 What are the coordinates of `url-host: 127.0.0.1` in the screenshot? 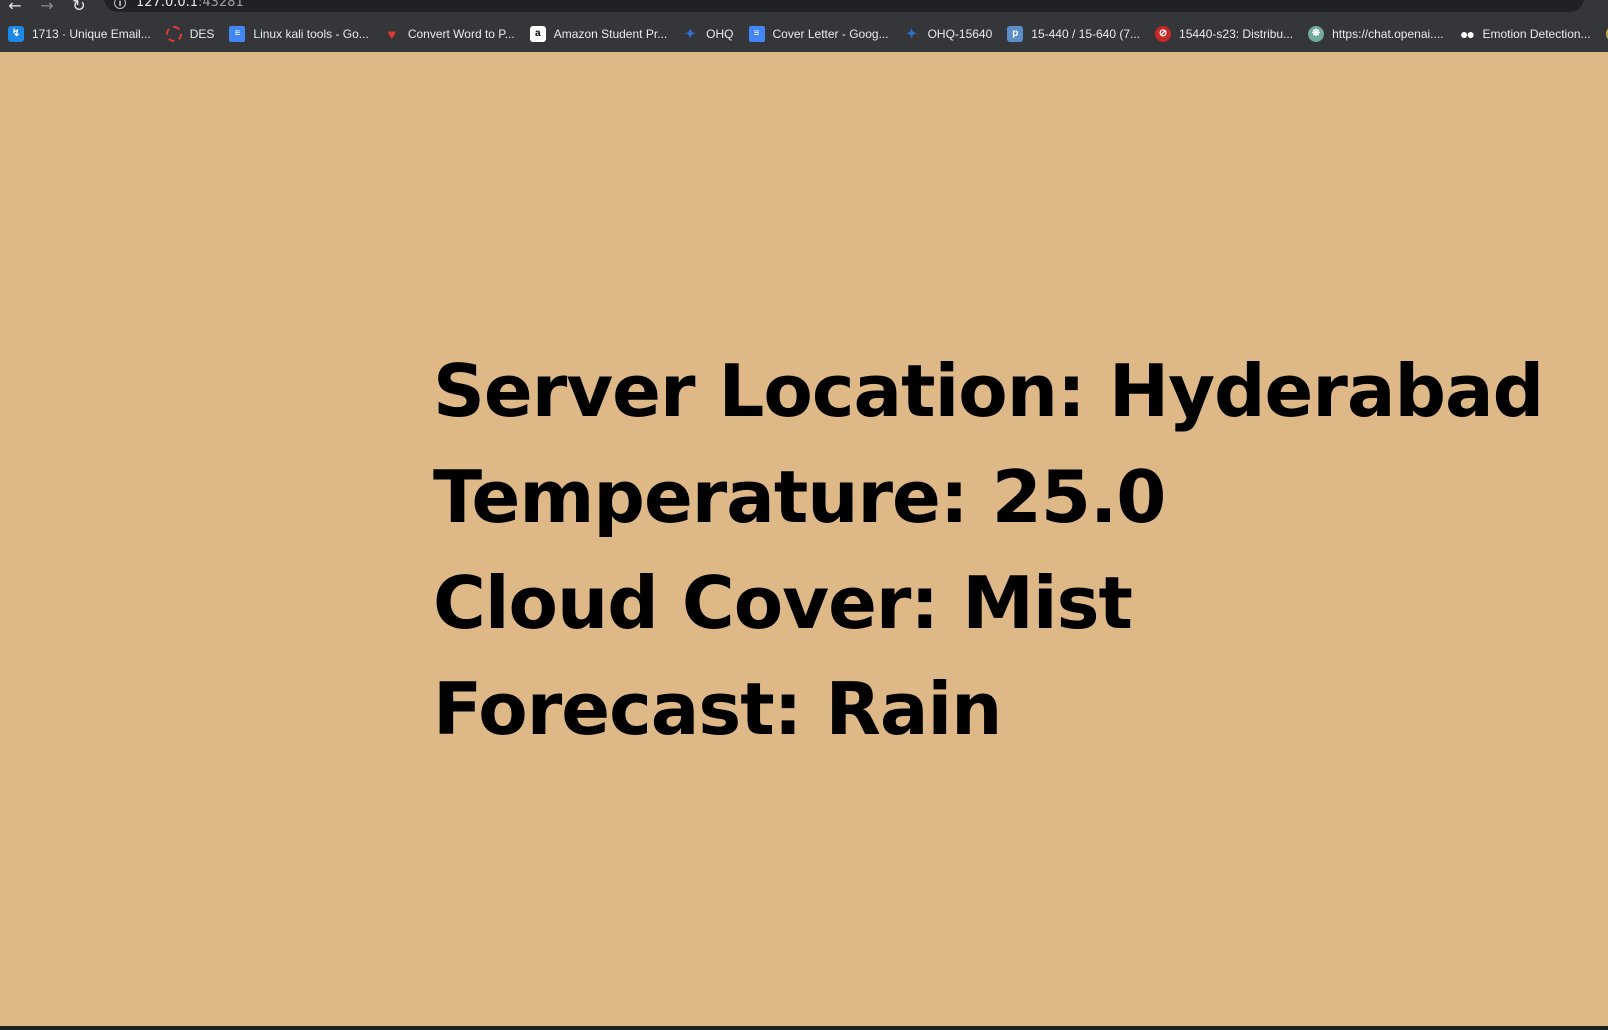 It's located at (167, 5).